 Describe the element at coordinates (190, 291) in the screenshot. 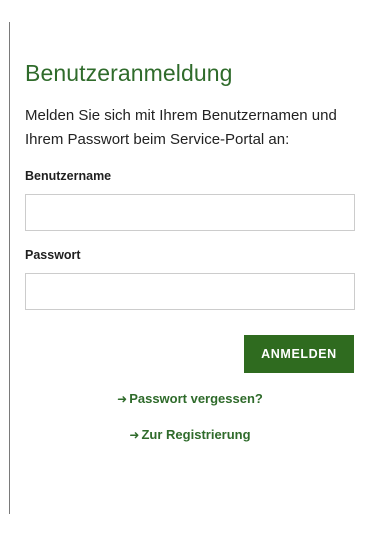

I see `password-input` at that location.